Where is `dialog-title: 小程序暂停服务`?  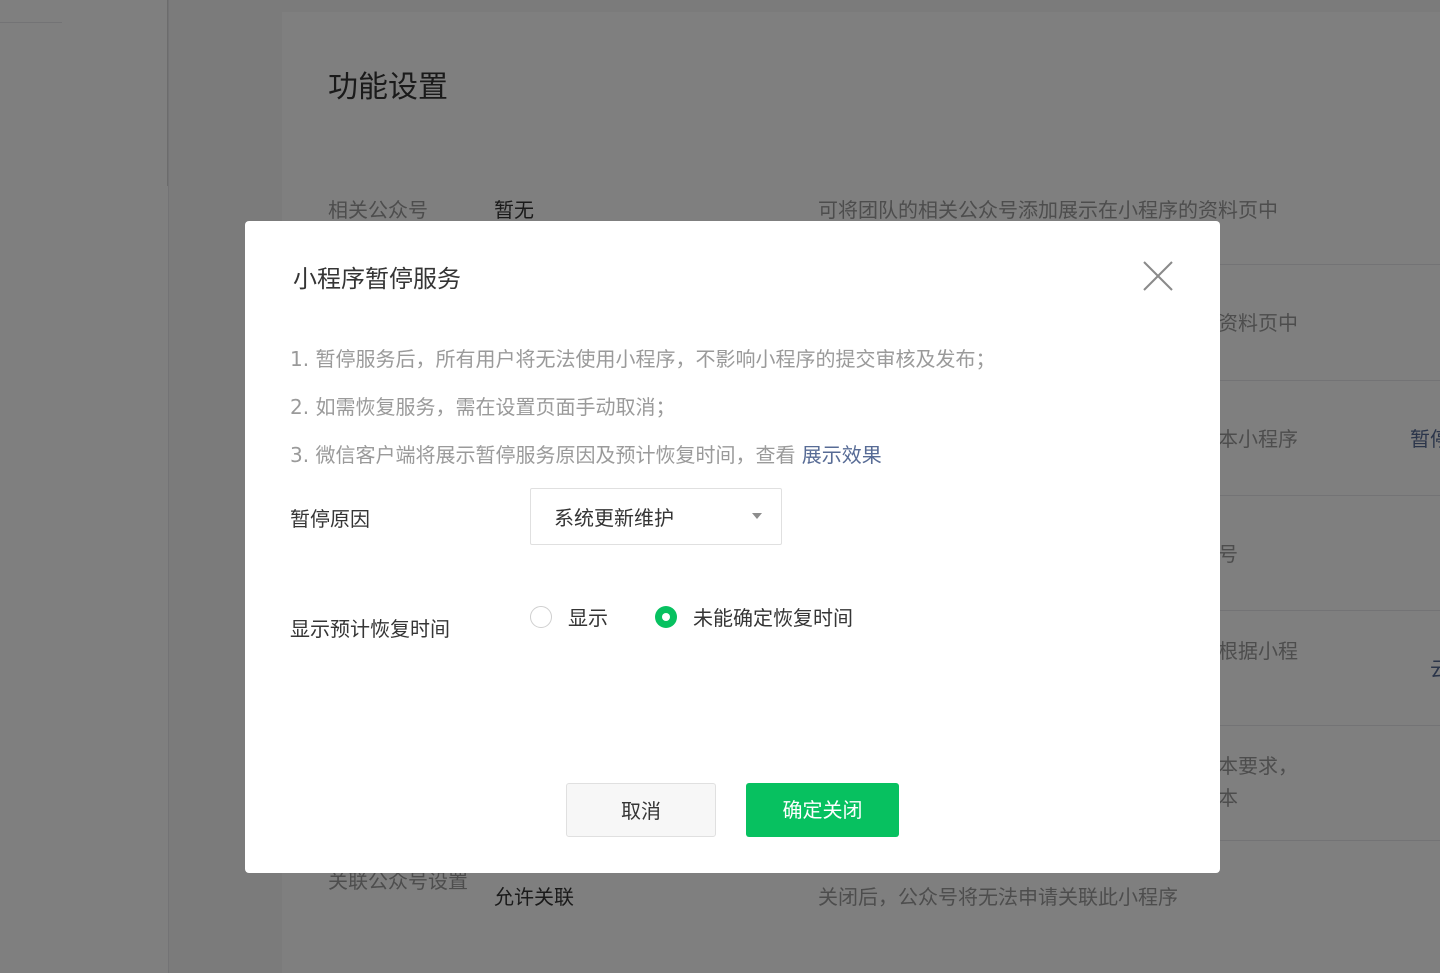 dialog-title: 小程序暂停服务 is located at coordinates (377, 279).